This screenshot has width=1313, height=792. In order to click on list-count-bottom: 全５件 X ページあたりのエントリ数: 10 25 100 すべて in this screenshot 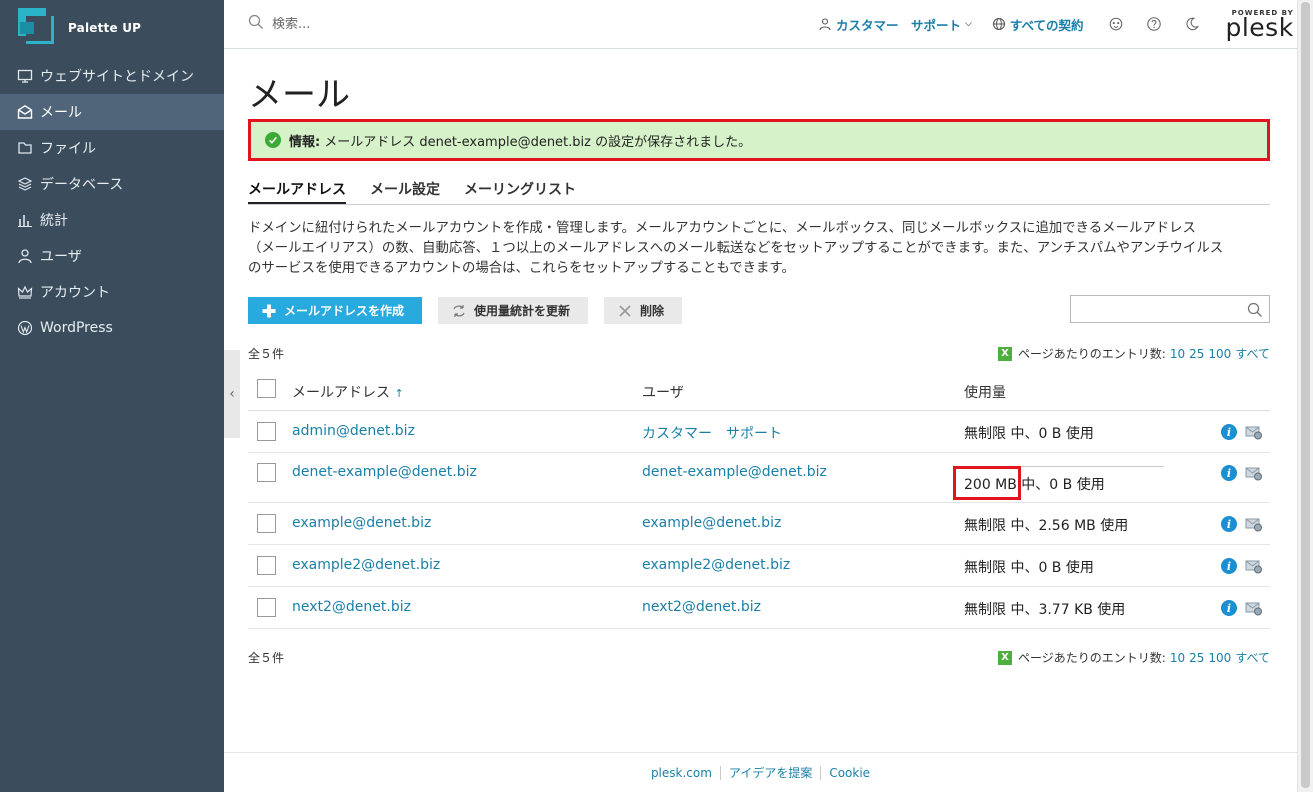, I will do `click(759, 658)`.